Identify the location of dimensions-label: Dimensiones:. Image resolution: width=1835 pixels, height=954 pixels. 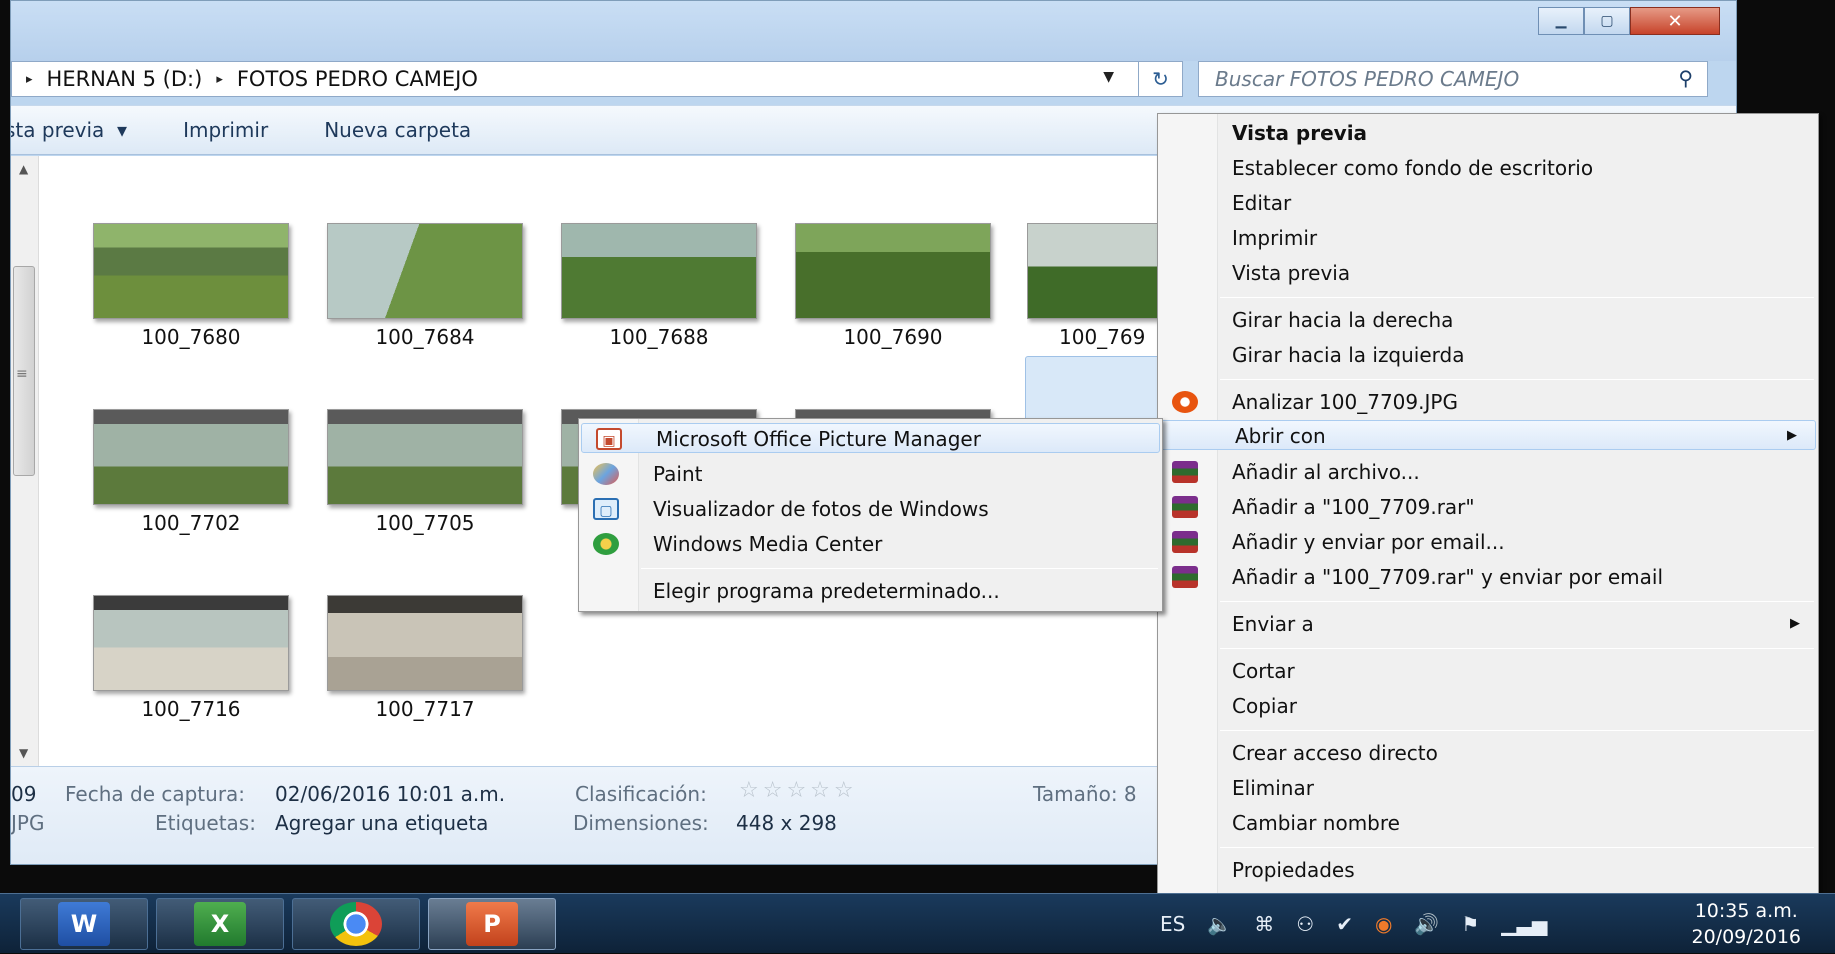
(641, 823).